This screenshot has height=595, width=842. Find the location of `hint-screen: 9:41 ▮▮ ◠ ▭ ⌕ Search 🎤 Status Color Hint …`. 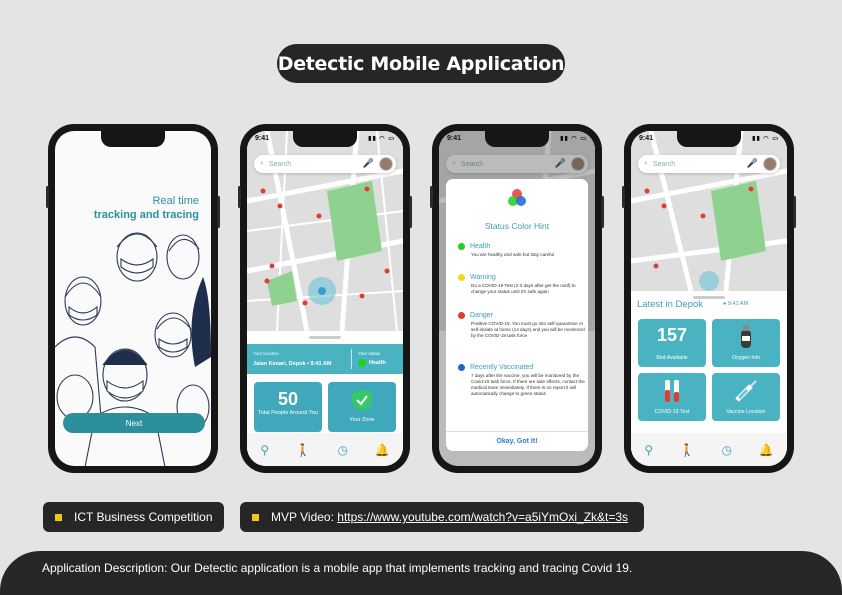

hint-screen: 9:41 ▮▮ ◠ ▭ ⌕ Search 🎤 Status Color Hint … is located at coordinates (517, 298).